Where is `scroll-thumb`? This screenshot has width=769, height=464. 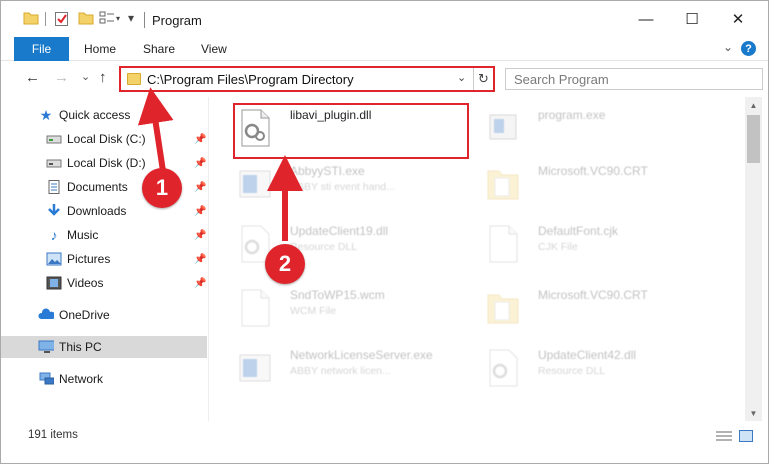
scroll-thumb is located at coordinates (753, 139).